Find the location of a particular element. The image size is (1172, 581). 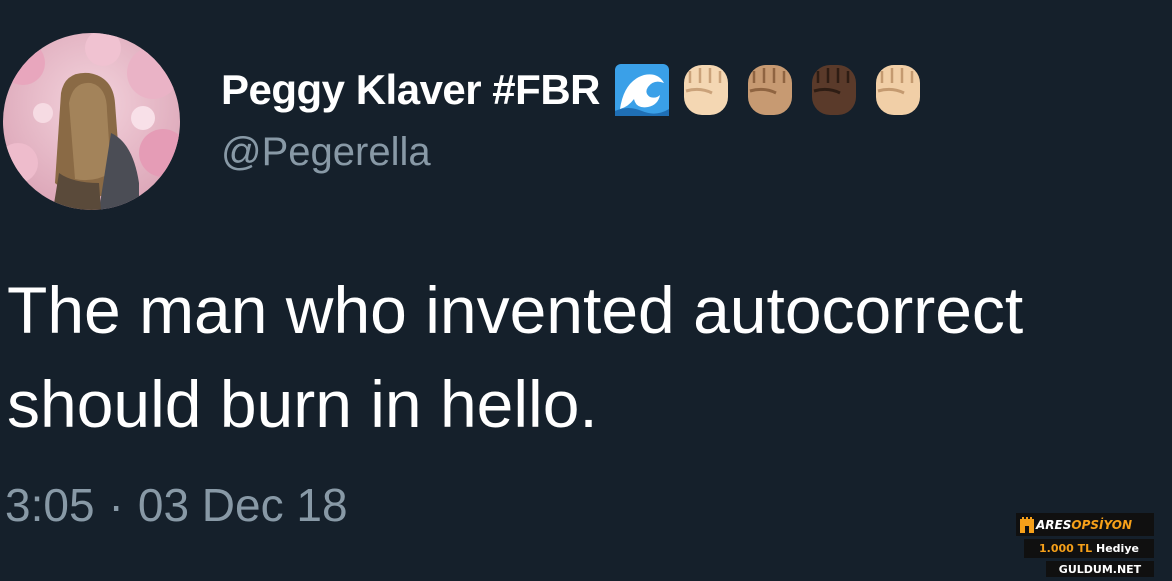

tweet-timestamp: 3:05 · 03 Dec 18 is located at coordinates (176, 505).